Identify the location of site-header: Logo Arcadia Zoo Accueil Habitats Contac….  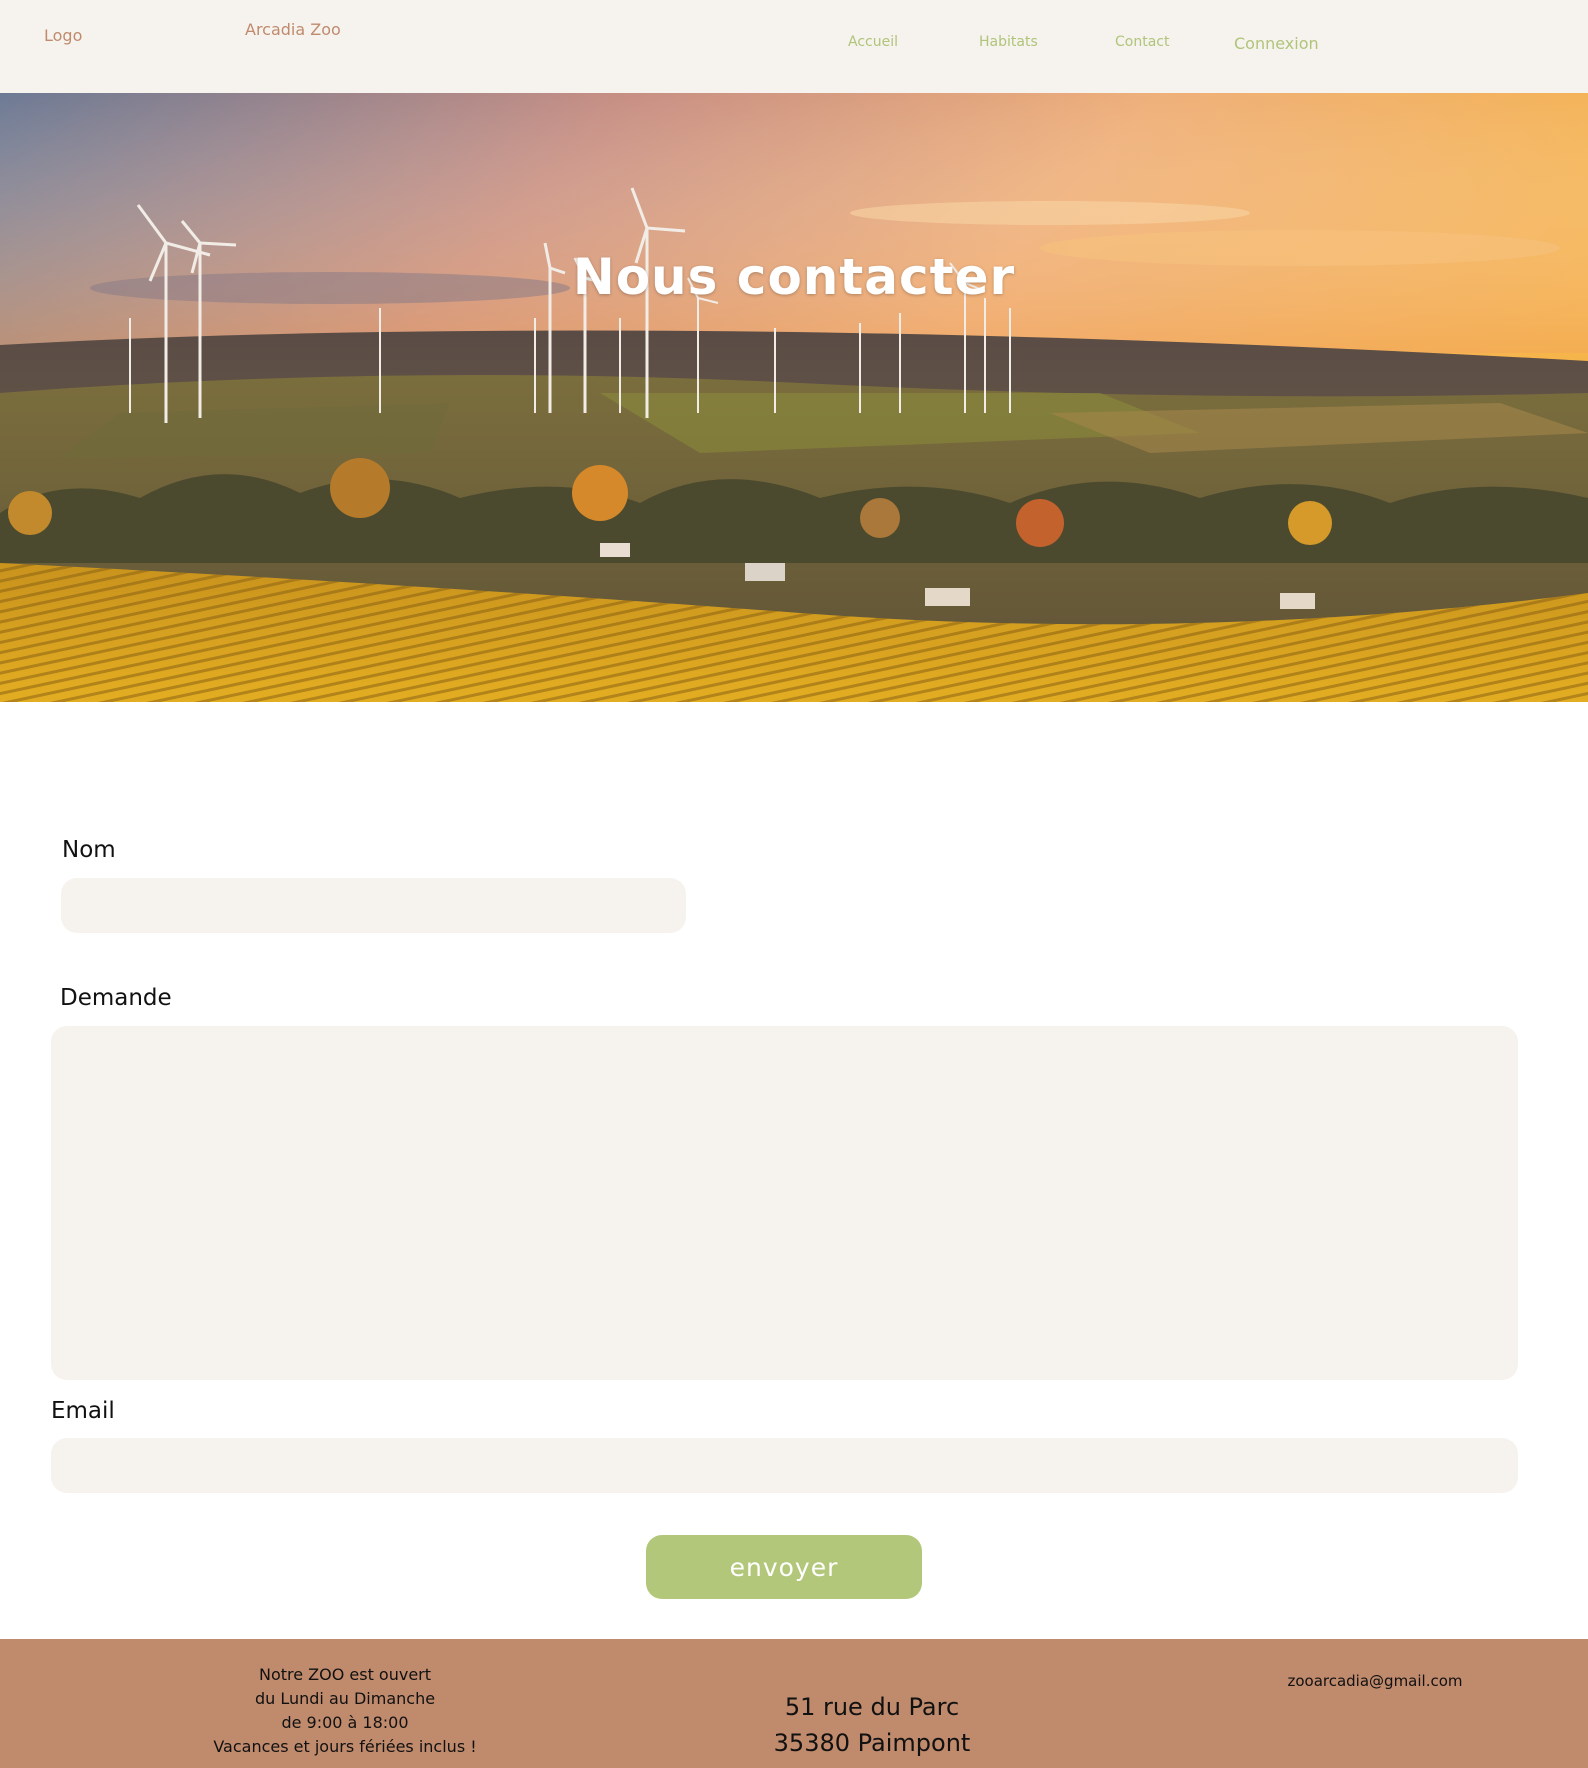
(794, 46).